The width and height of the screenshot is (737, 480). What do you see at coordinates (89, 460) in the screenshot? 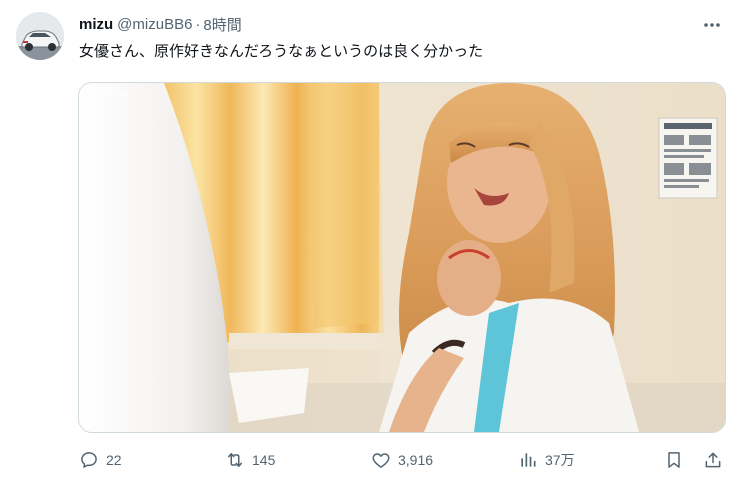
I see `reply-icon` at bounding box center [89, 460].